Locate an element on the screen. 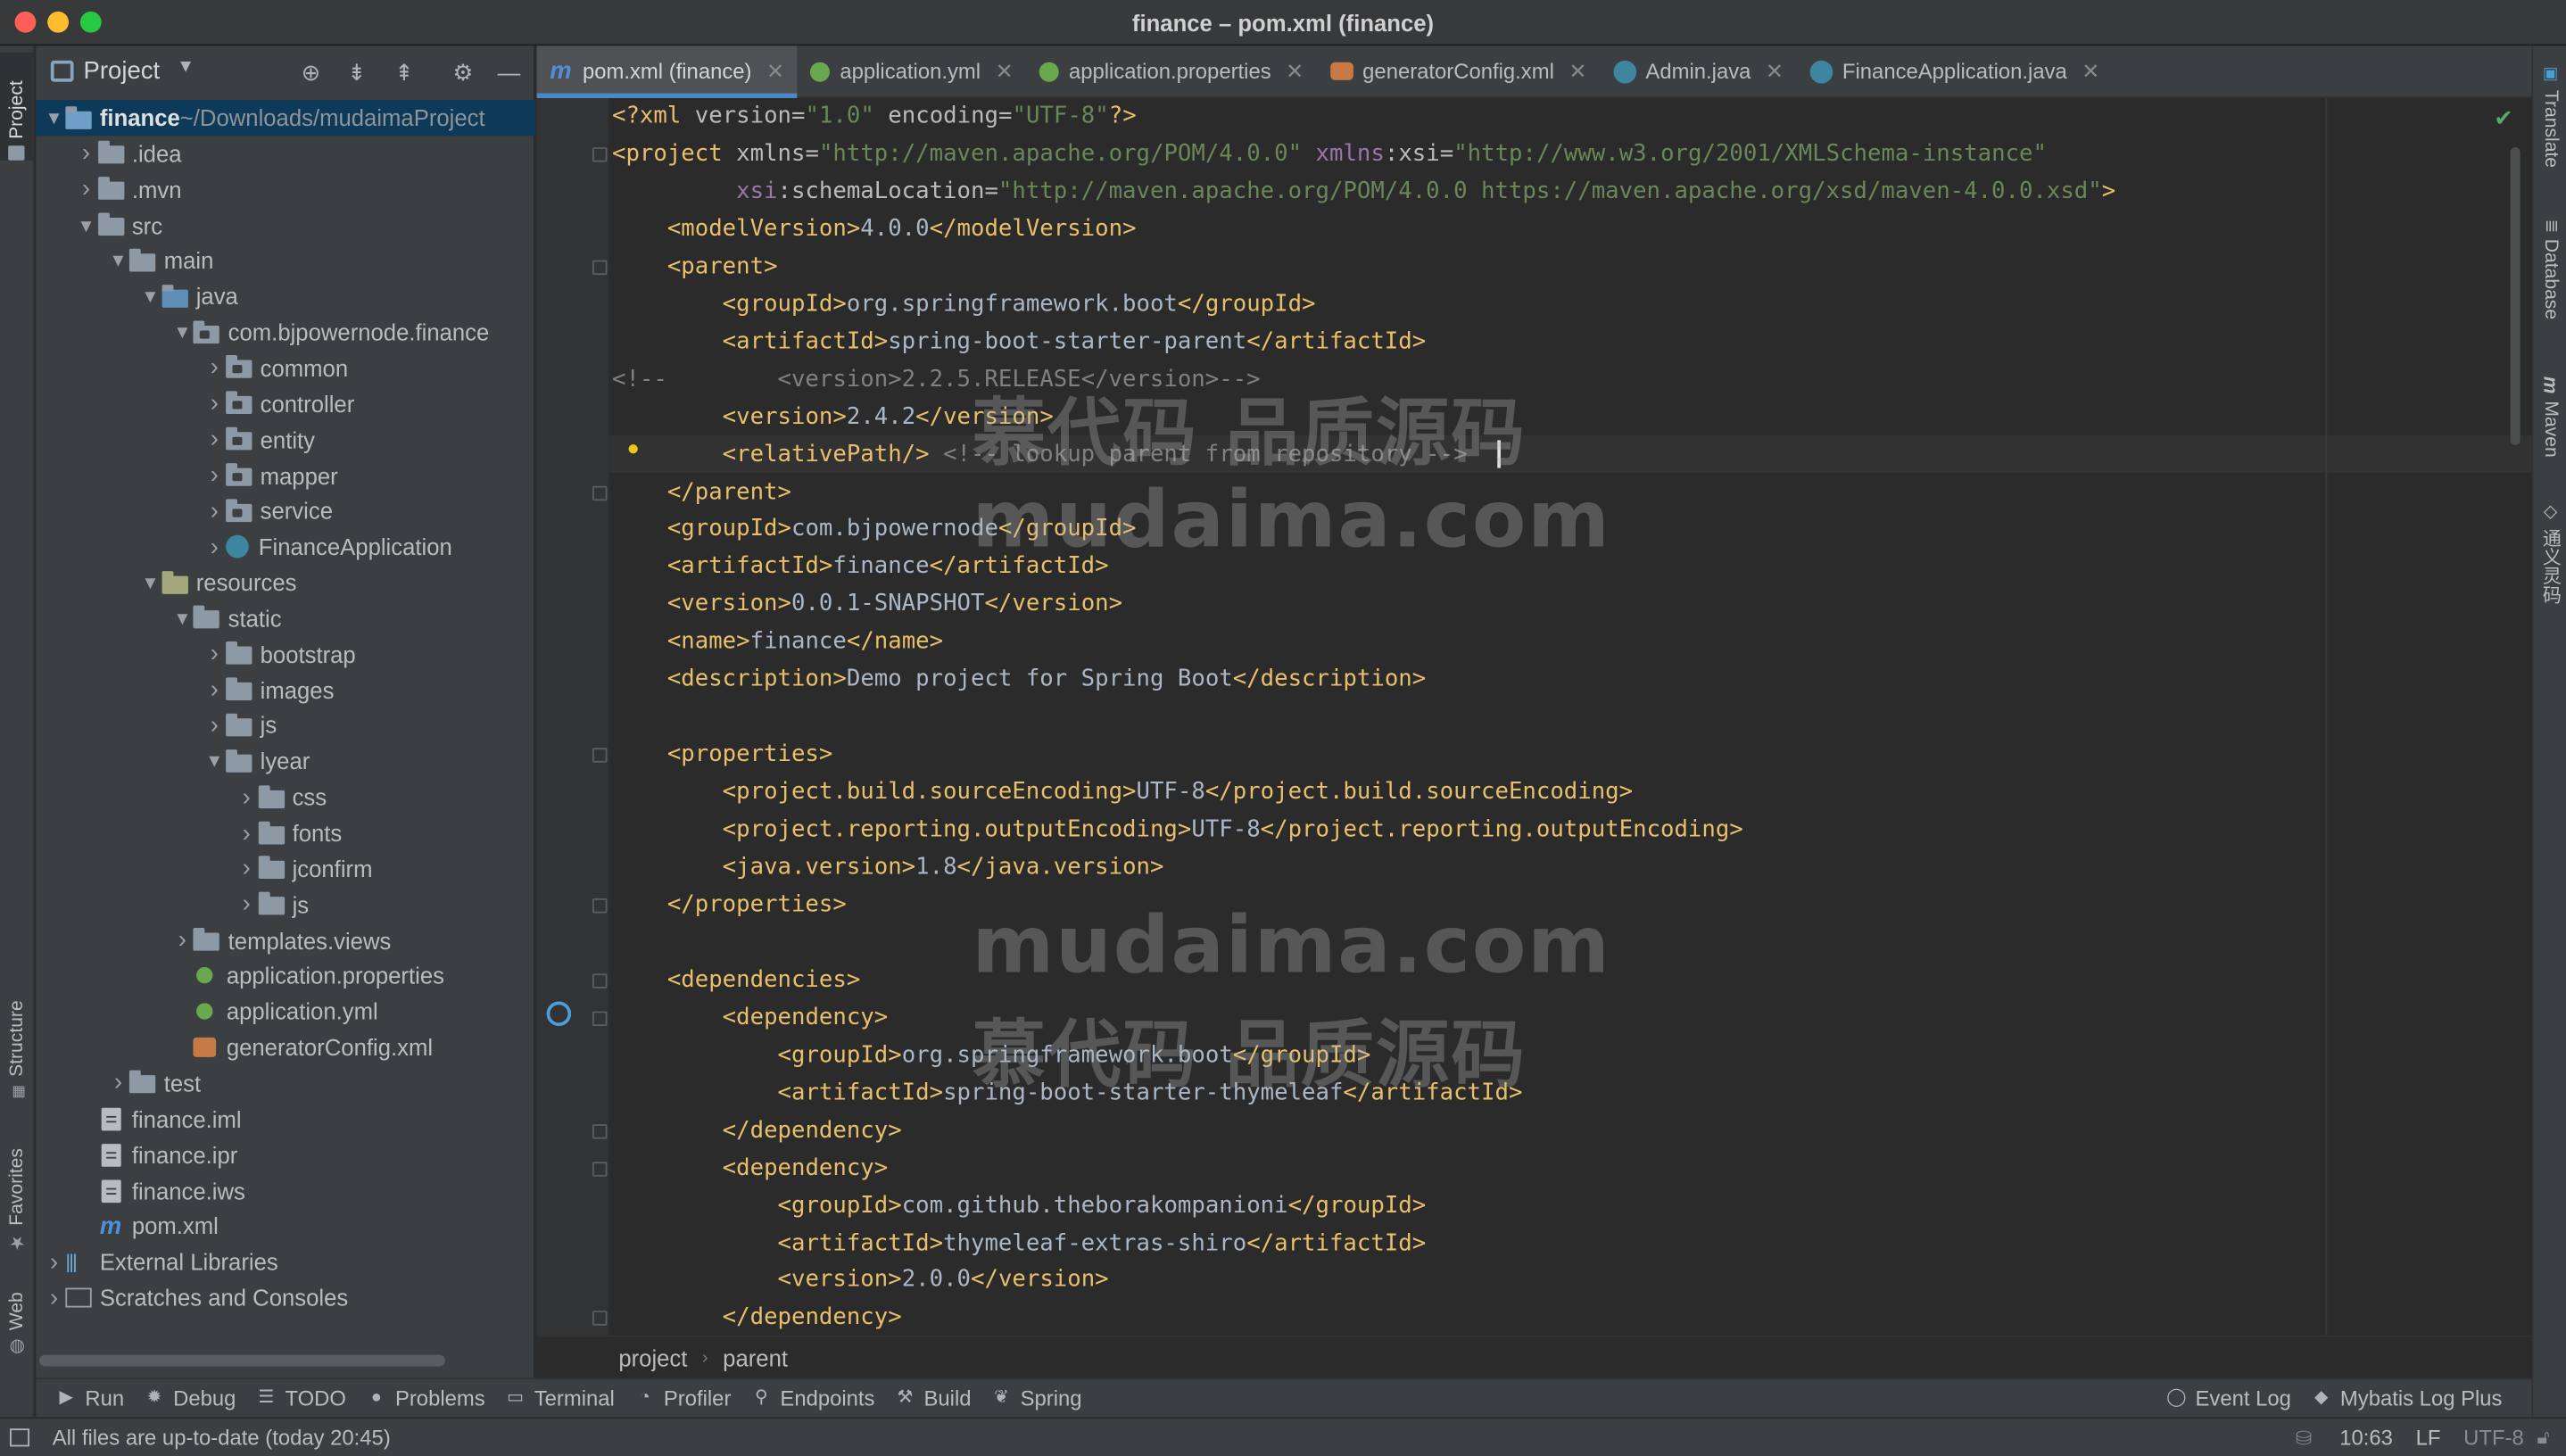 The width and height of the screenshot is (2566, 1456). project-tool-tab: Project is located at coordinates (17, 107).